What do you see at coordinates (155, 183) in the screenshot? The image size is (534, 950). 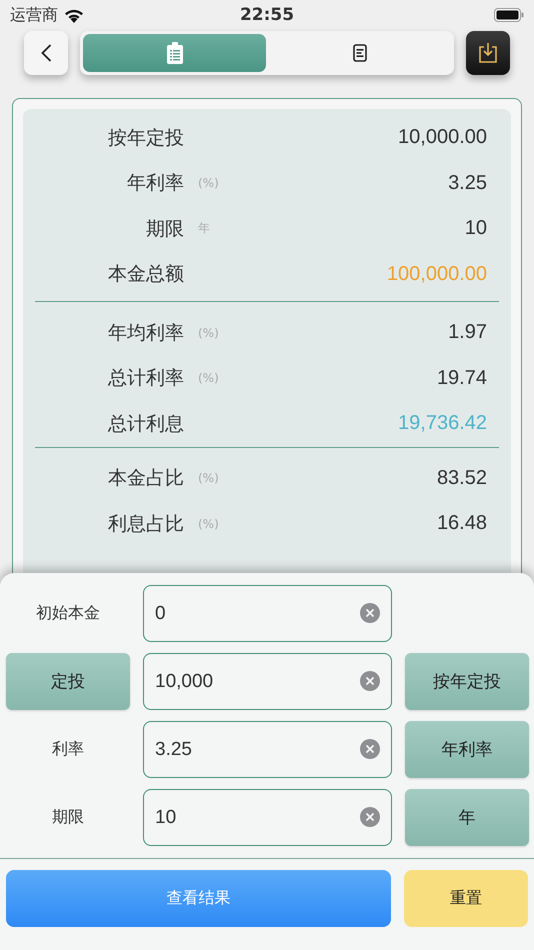 I see `result-label: 年利率` at bounding box center [155, 183].